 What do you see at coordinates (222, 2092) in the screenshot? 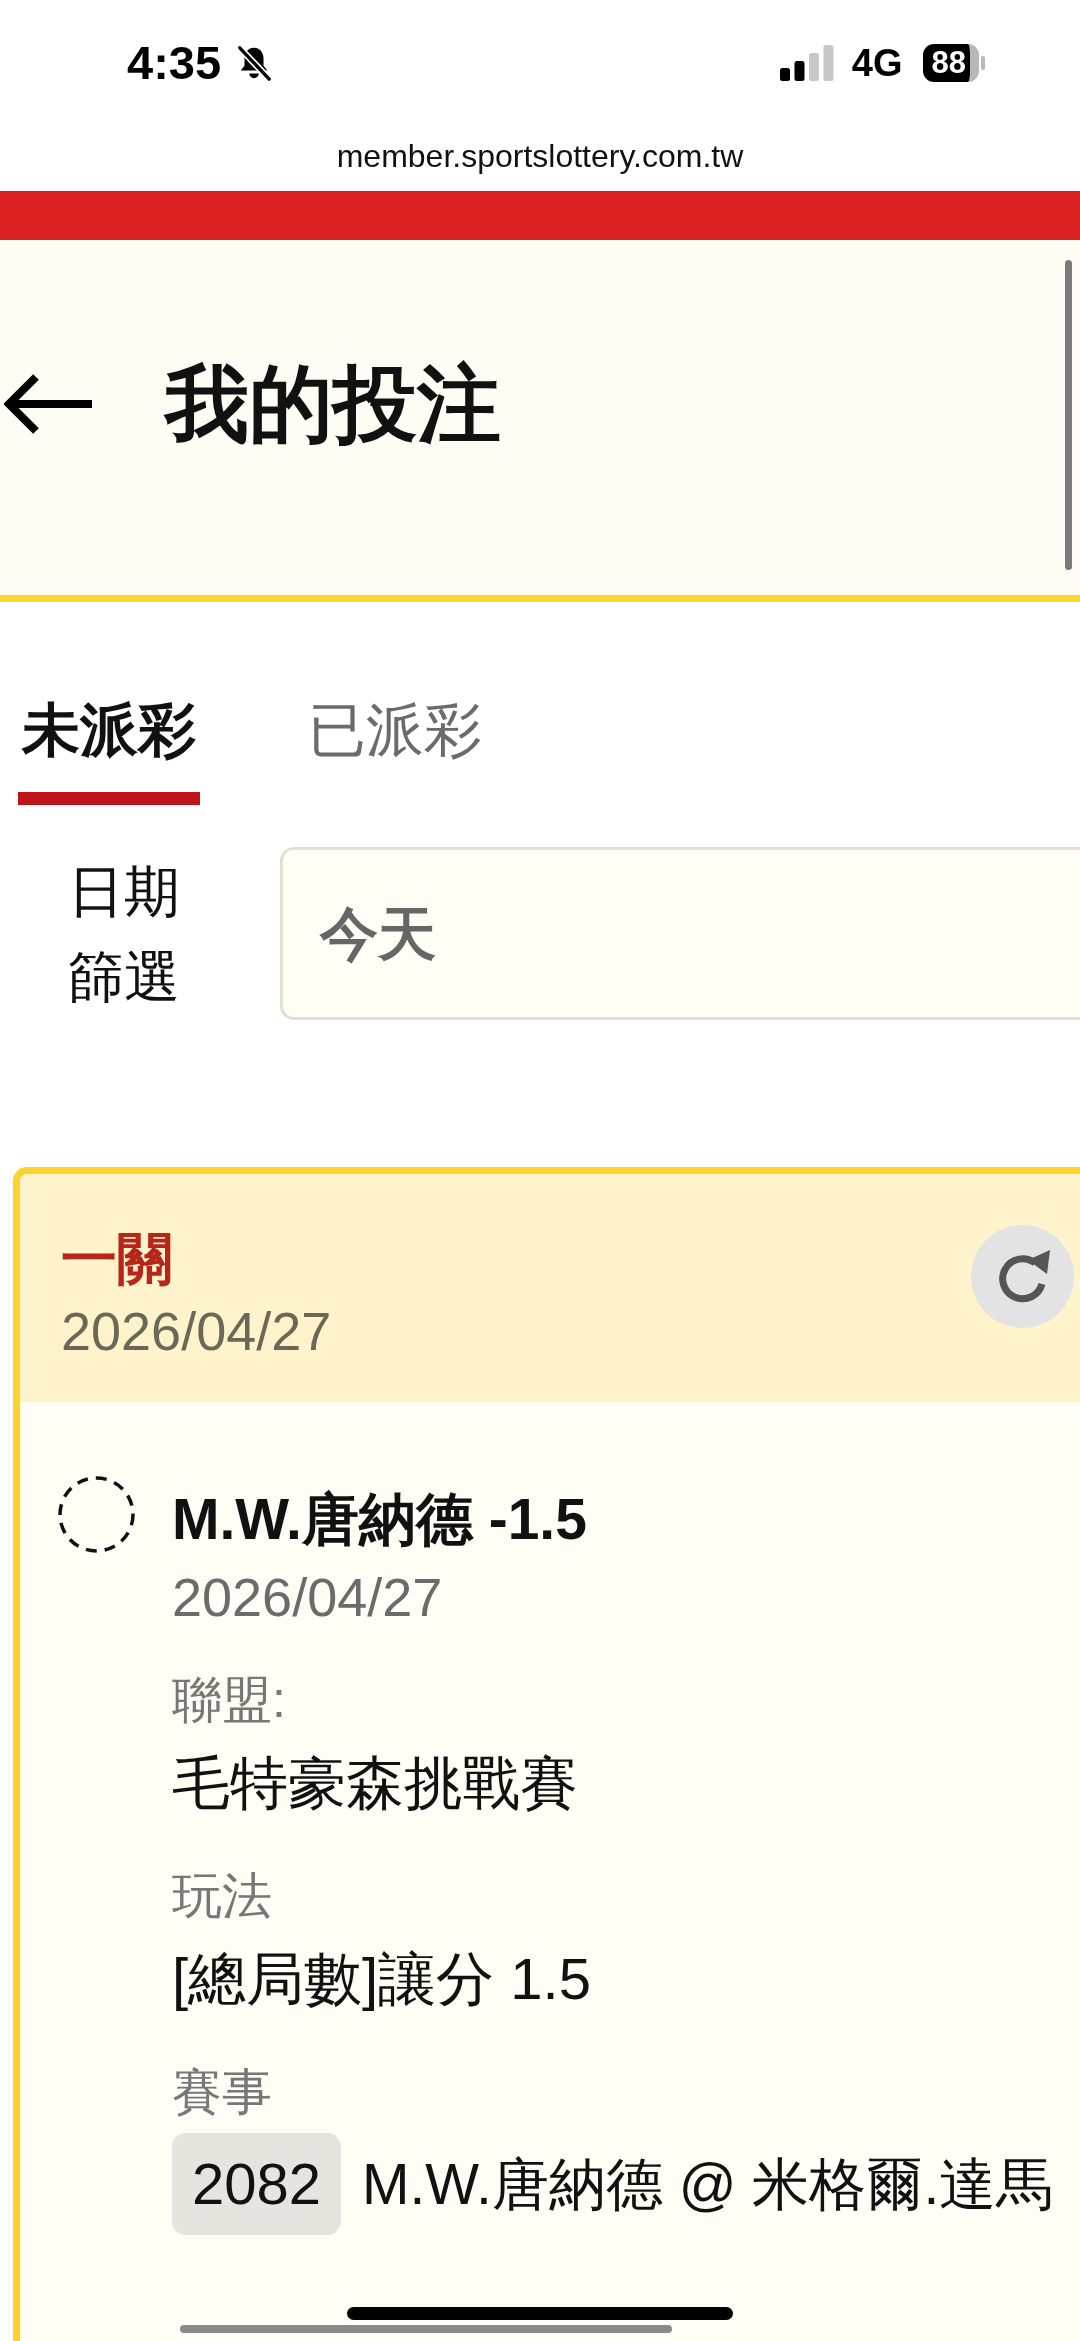
I see `detail-label: 賽事` at bounding box center [222, 2092].